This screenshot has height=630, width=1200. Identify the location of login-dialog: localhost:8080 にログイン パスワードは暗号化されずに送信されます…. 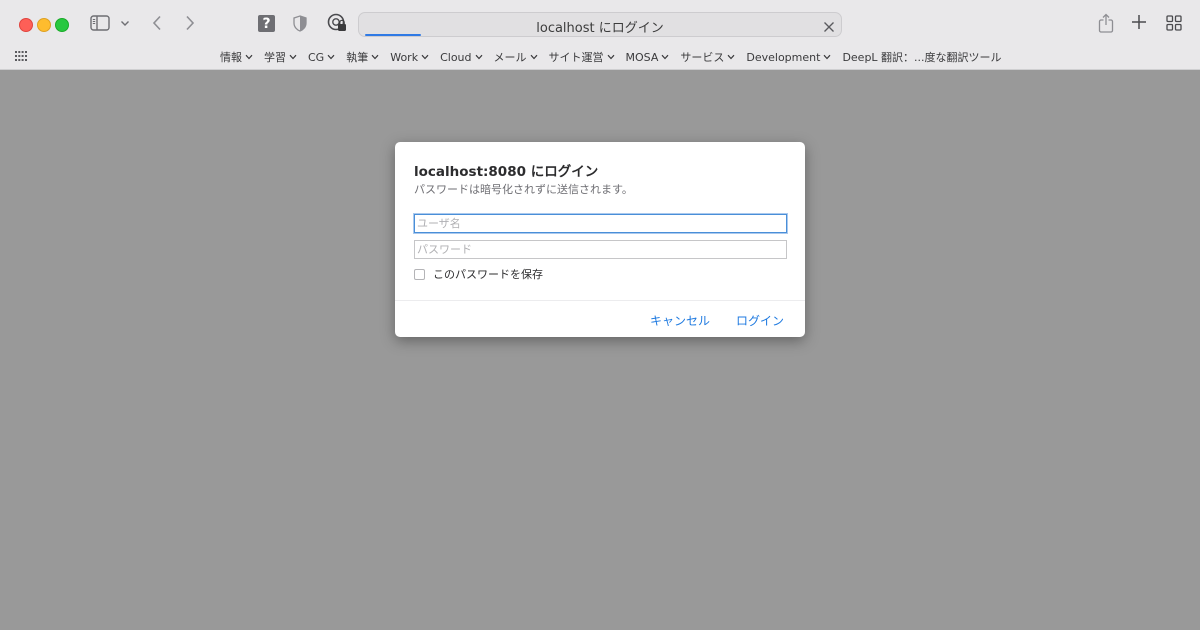
(600, 239).